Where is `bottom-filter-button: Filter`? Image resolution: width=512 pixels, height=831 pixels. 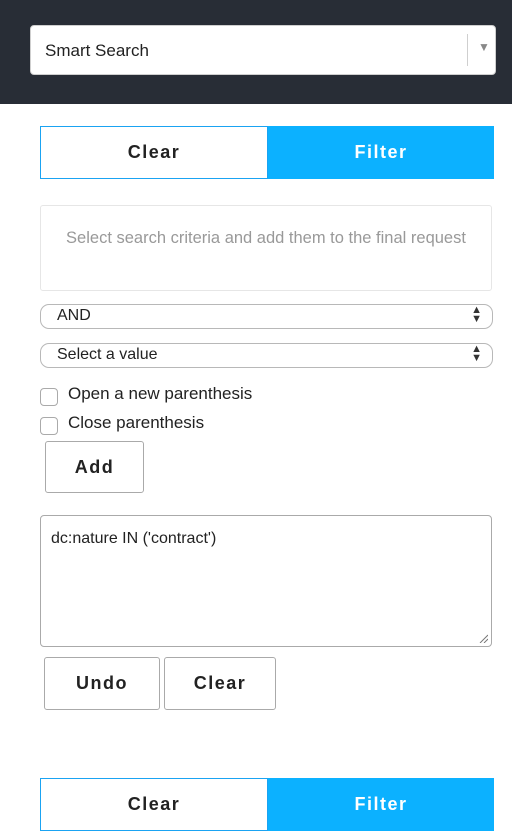 bottom-filter-button: Filter is located at coordinates (381, 804).